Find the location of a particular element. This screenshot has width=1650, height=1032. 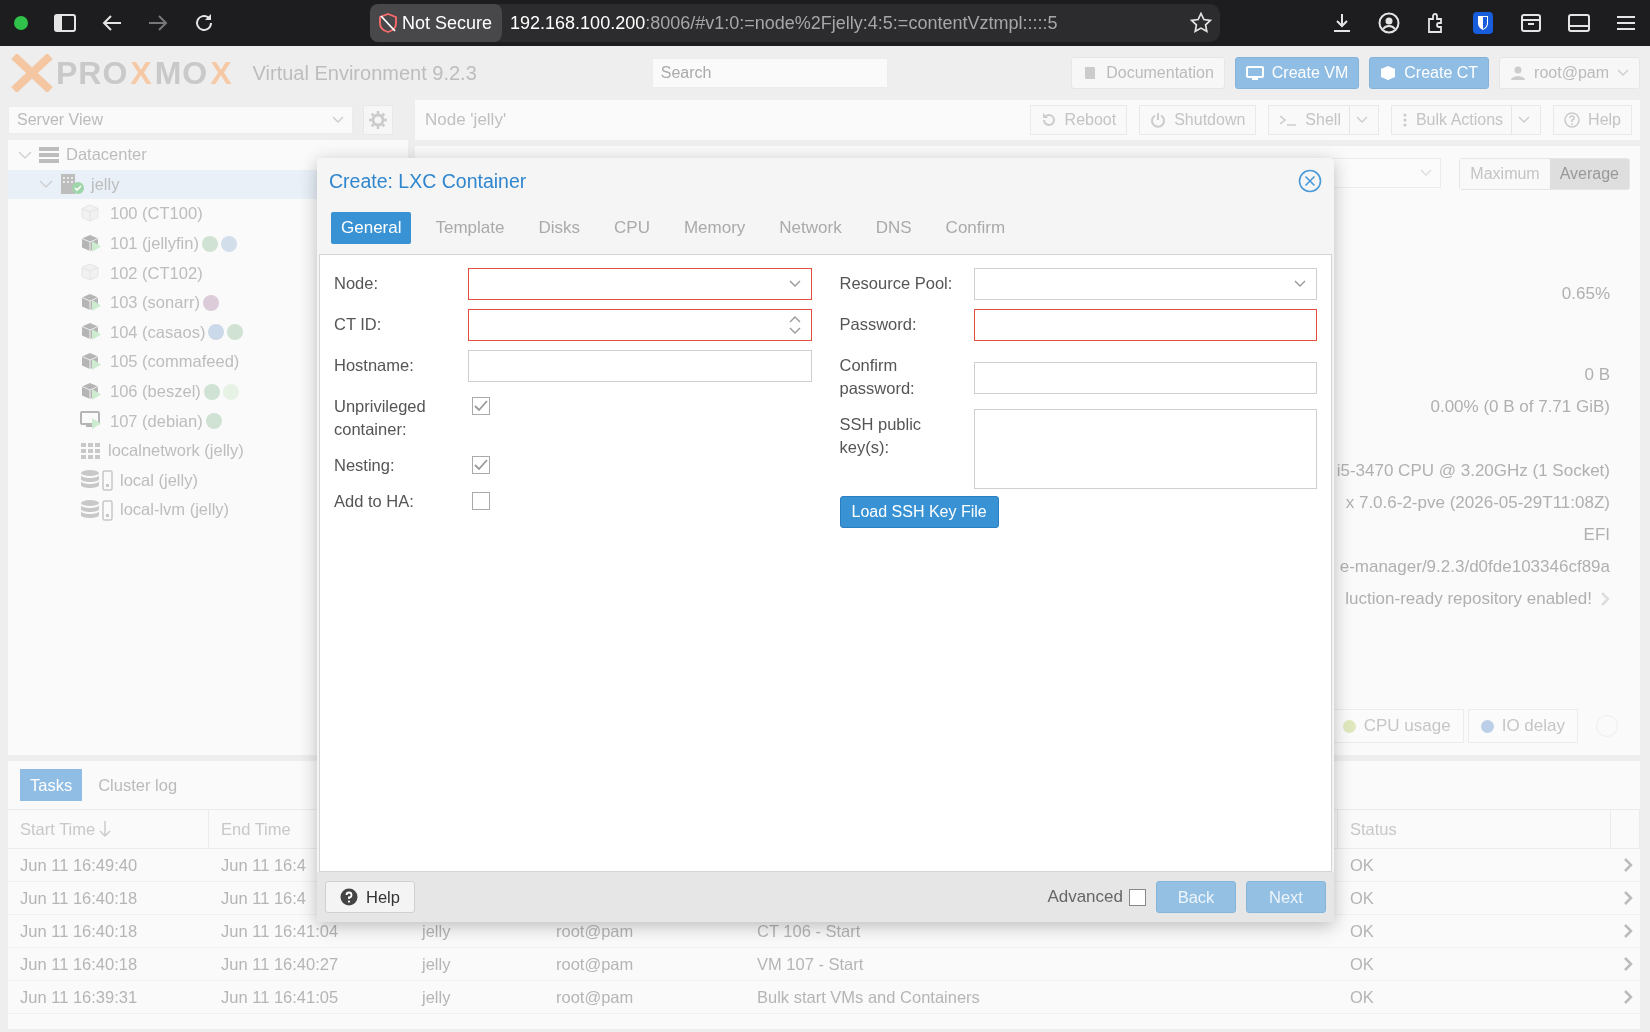

next-button: Next is located at coordinates (1286, 897).